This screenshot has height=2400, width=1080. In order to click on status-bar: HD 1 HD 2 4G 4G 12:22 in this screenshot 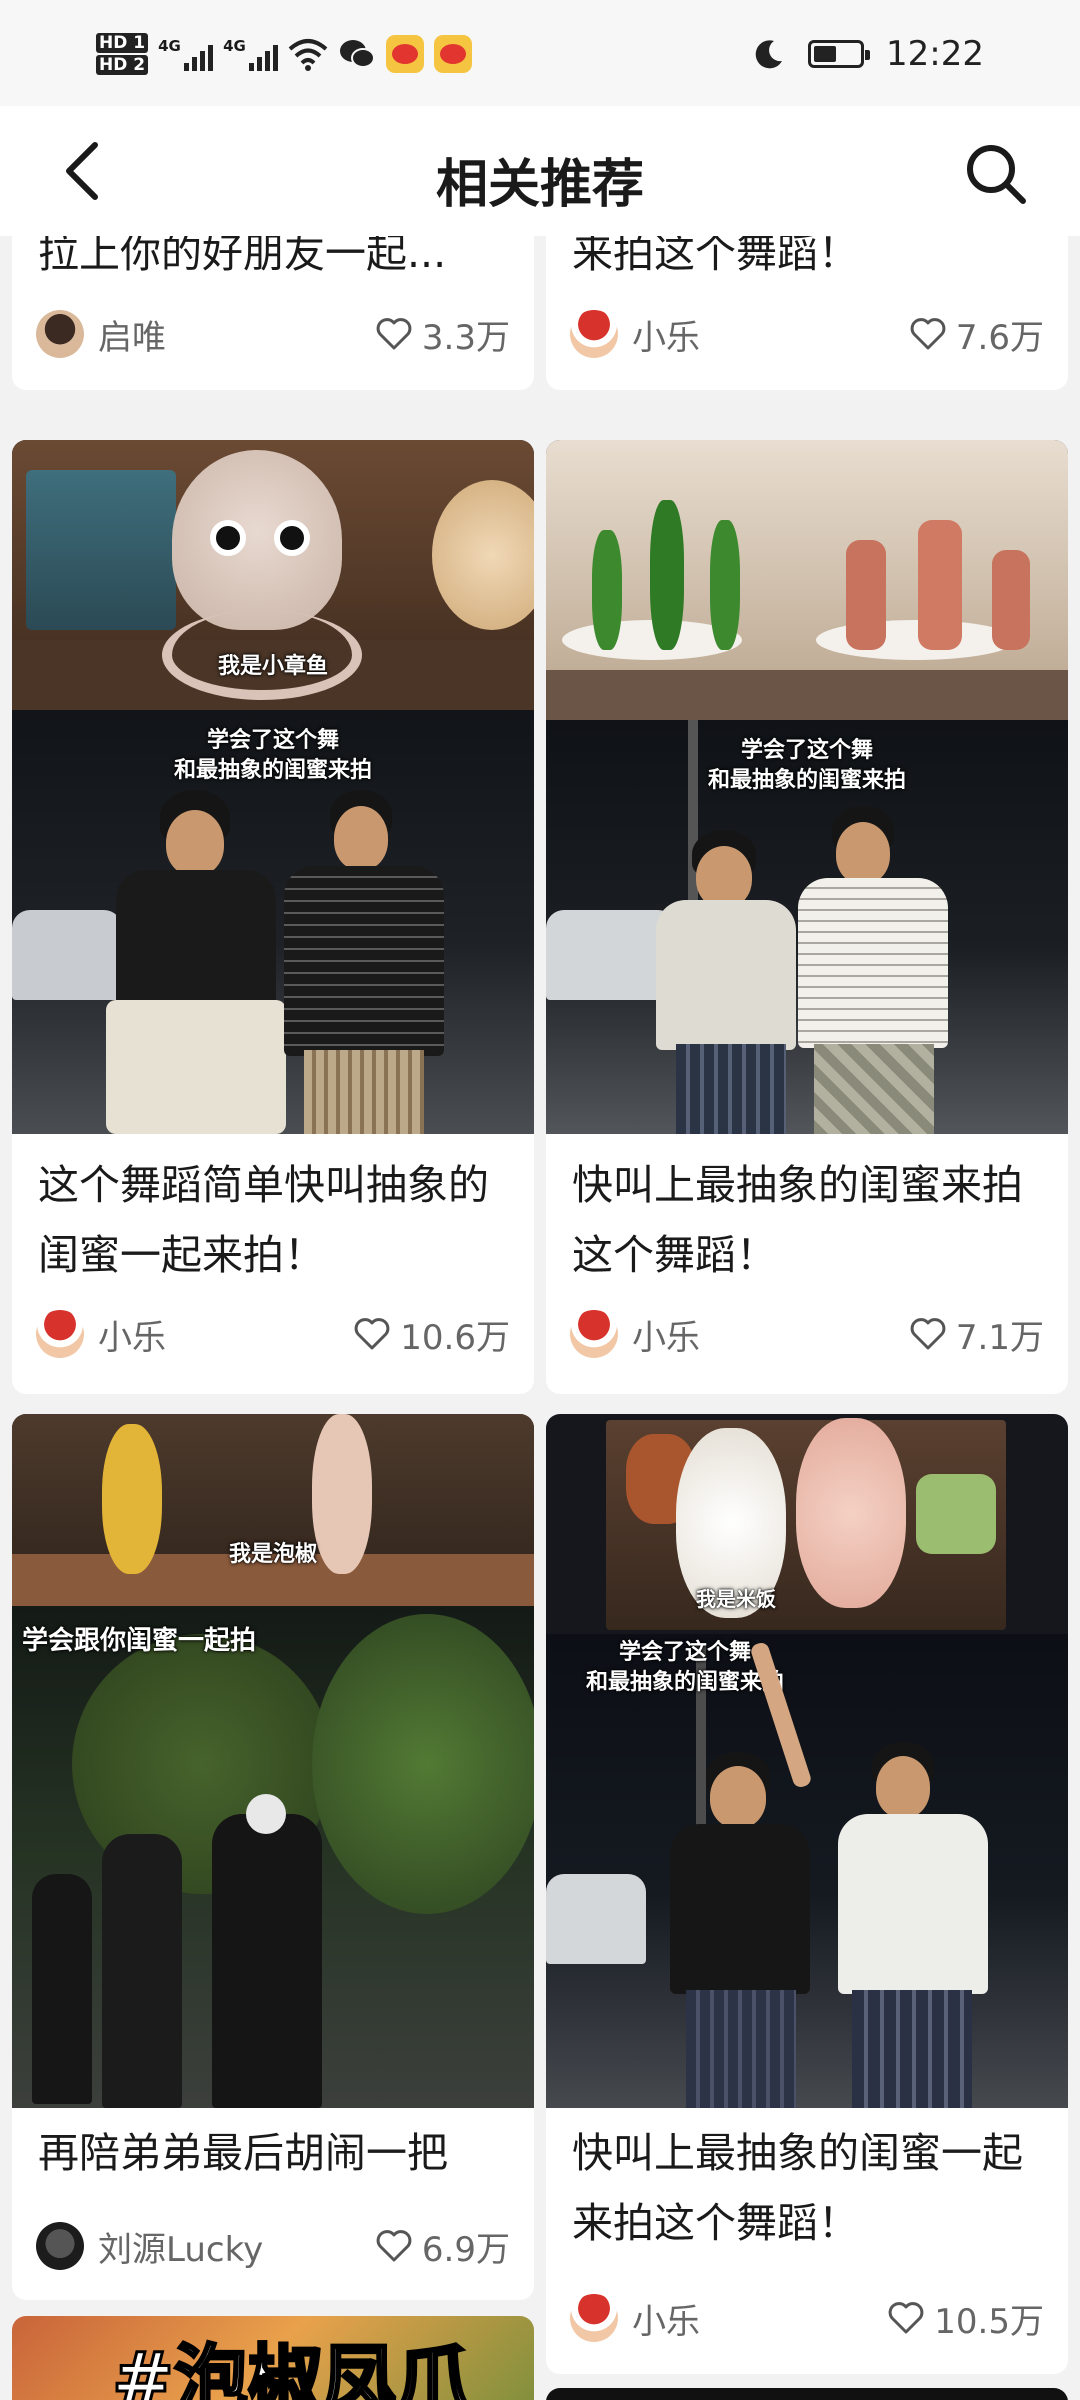, I will do `click(540, 53)`.